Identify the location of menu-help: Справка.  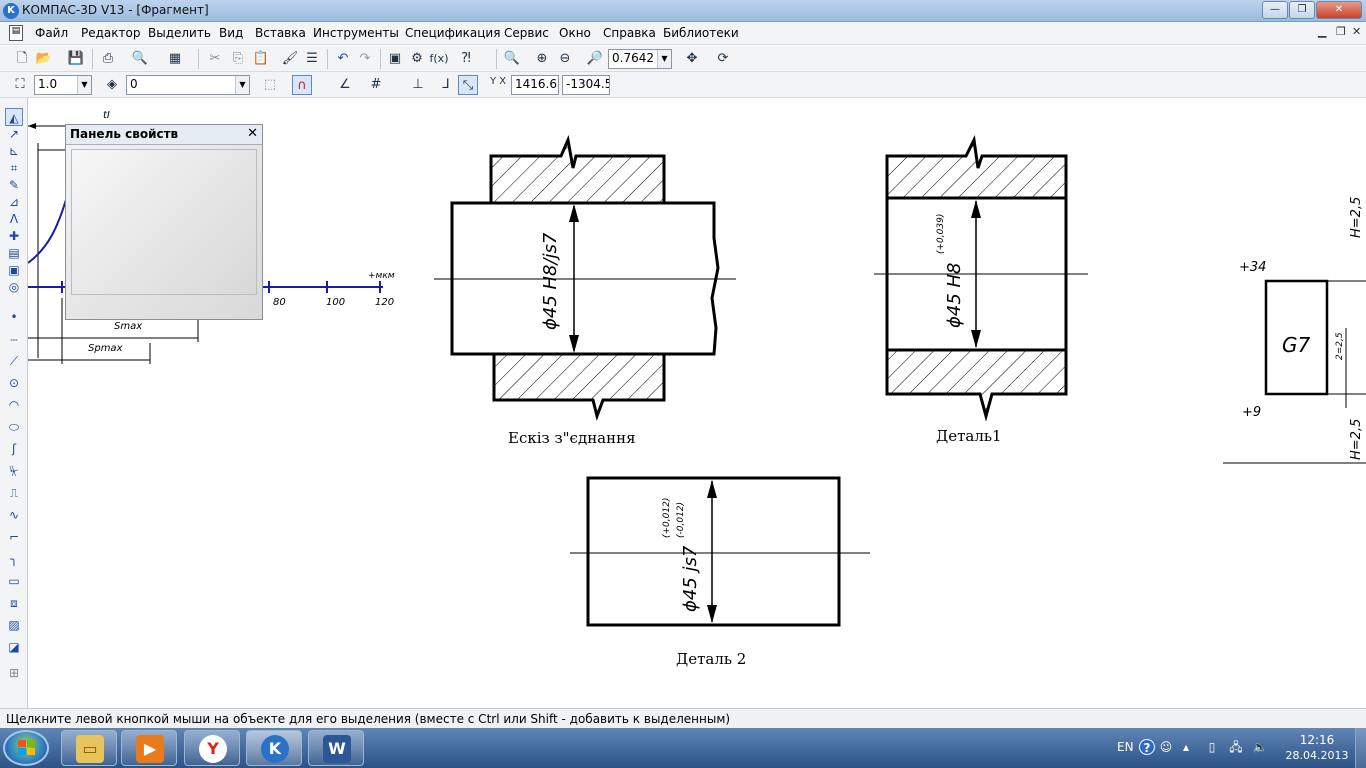
(629, 33).